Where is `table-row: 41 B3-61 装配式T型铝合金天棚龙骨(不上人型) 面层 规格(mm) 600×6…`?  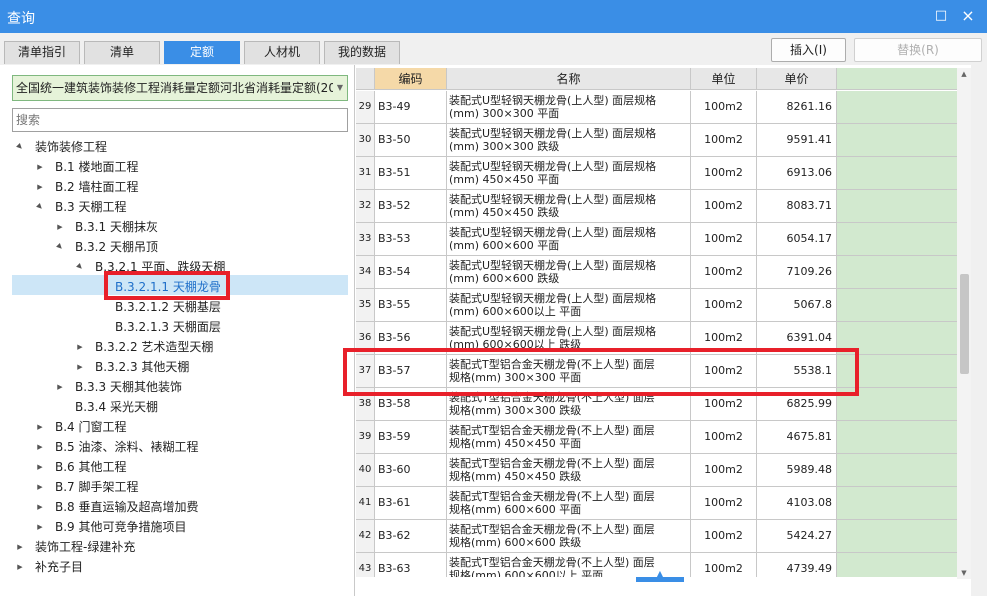 table-row: 41 B3-61 装配式T型铝合金天棚龙骨(不上人型) 面层 规格(mm) 600×6… is located at coordinates (656, 503).